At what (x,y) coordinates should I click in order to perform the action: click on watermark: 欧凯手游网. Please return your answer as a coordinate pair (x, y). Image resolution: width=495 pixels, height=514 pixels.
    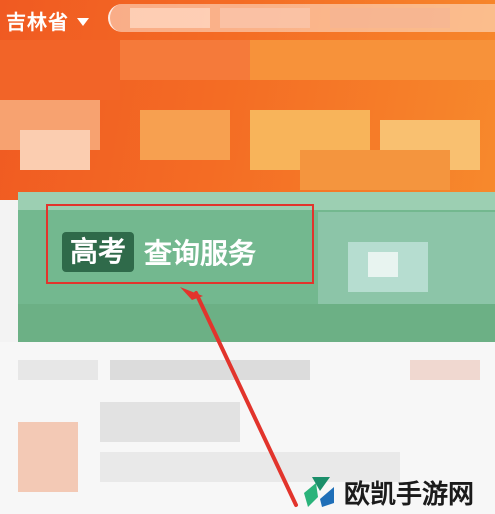
    Looking at the image, I should click on (397, 492).